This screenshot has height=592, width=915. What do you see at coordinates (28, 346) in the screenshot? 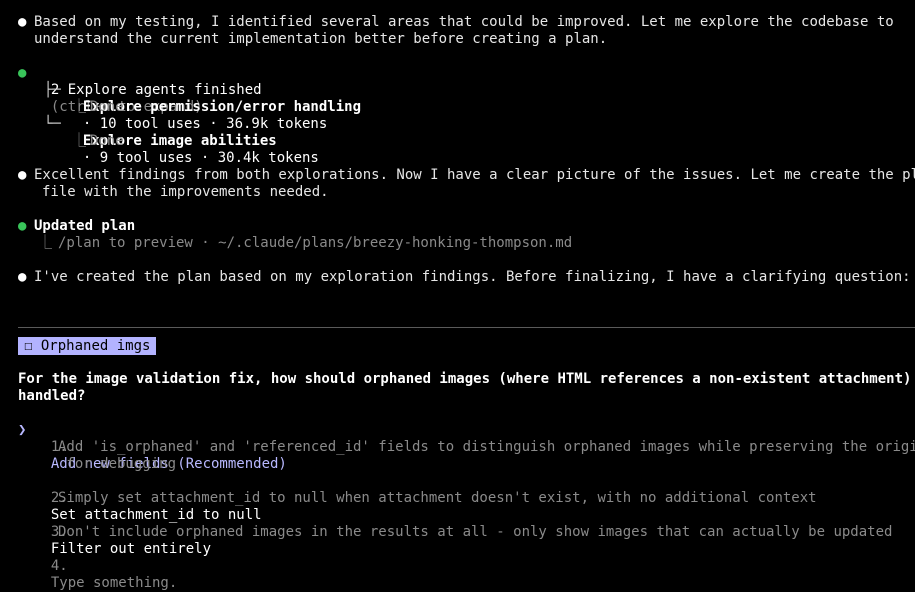
I see `checkbox-icon: ☐` at bounding box center [28, 346].